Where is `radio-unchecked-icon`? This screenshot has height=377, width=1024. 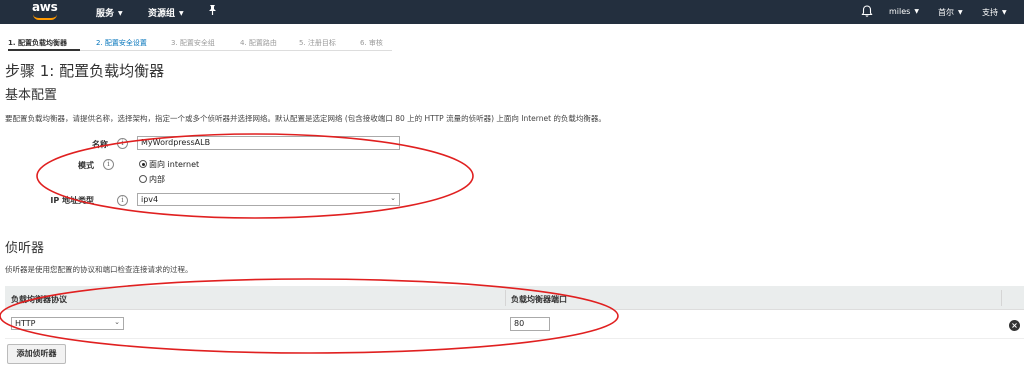
radio-unchecked-icon is located at coordinates (143, 179).